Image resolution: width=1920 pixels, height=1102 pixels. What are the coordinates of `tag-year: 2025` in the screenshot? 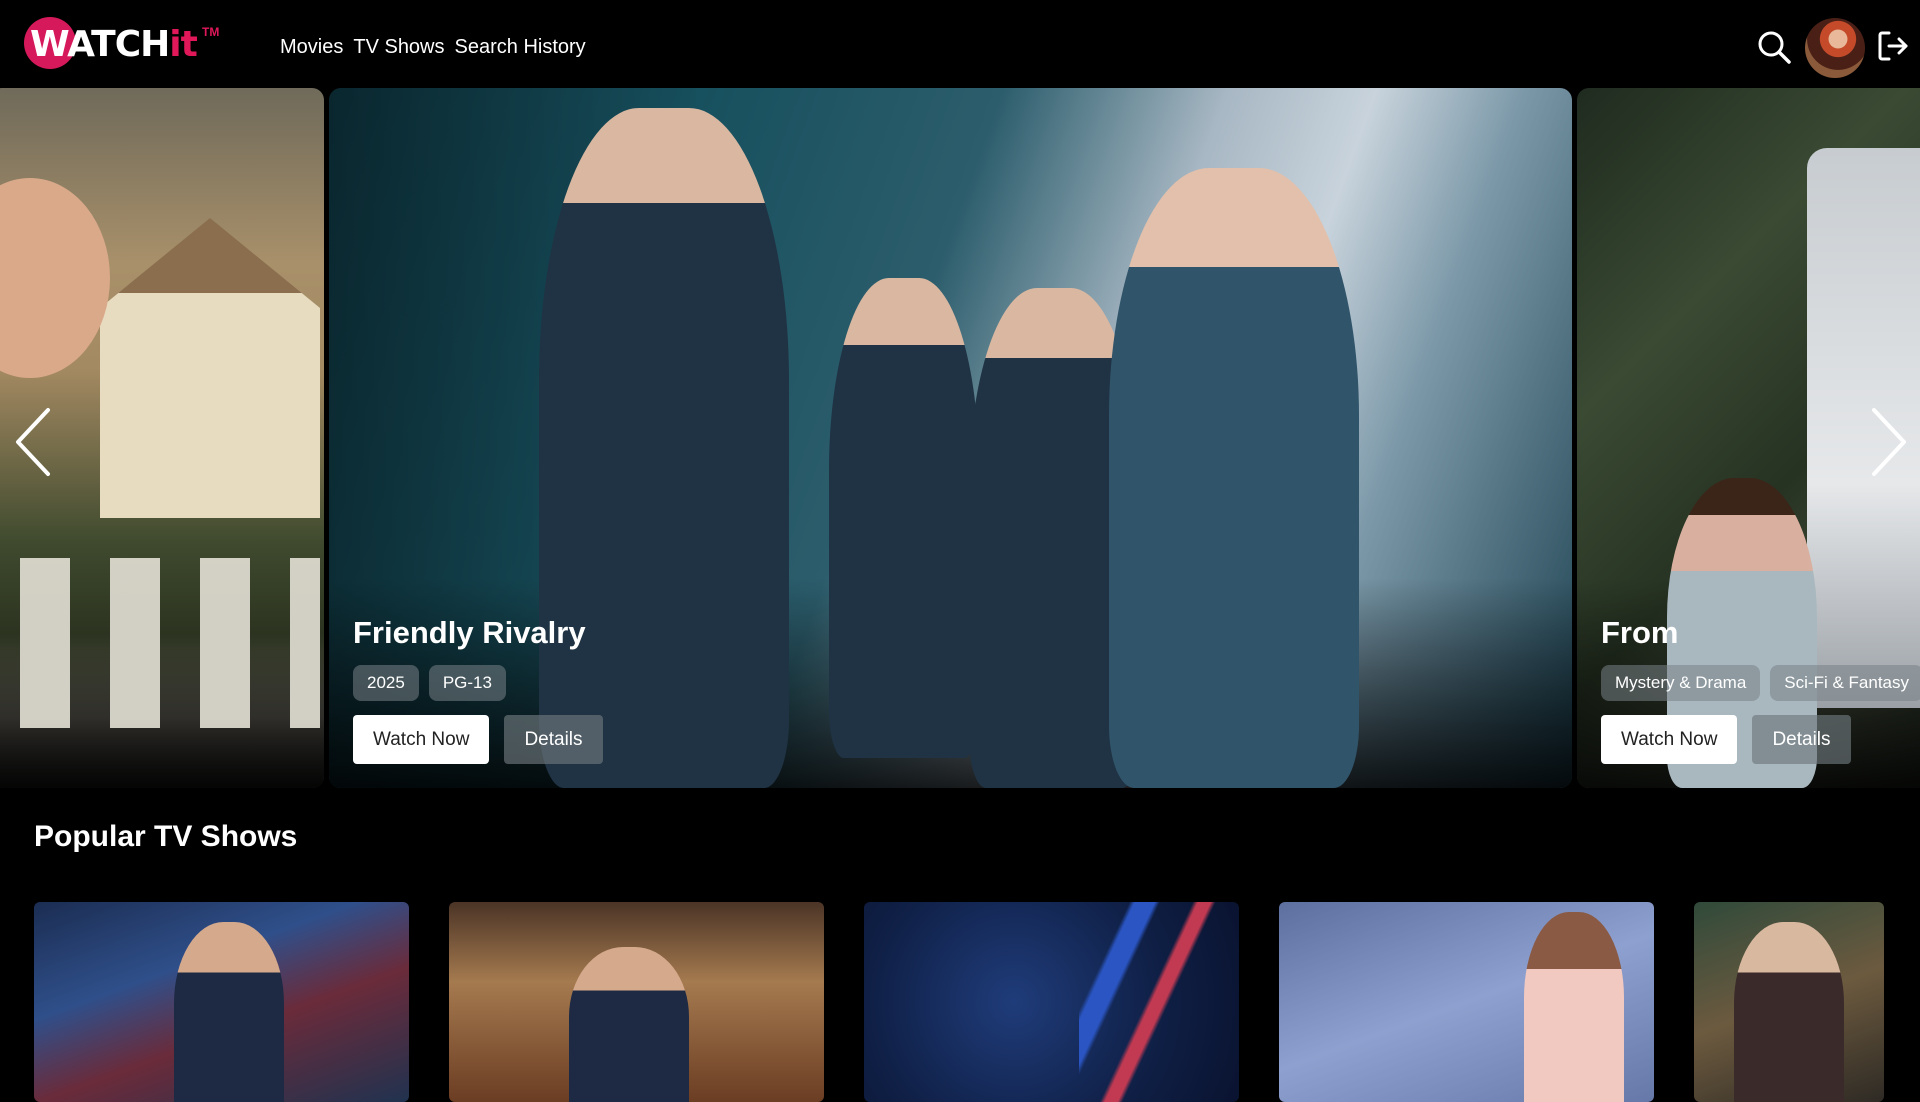 It's located at (386, 683).